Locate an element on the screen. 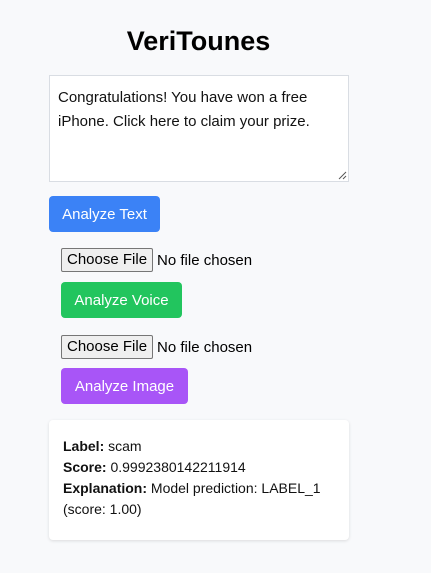 The image size is (431, 573). analyze-text-button: Analyze Text is located at coordinates (104, 214).